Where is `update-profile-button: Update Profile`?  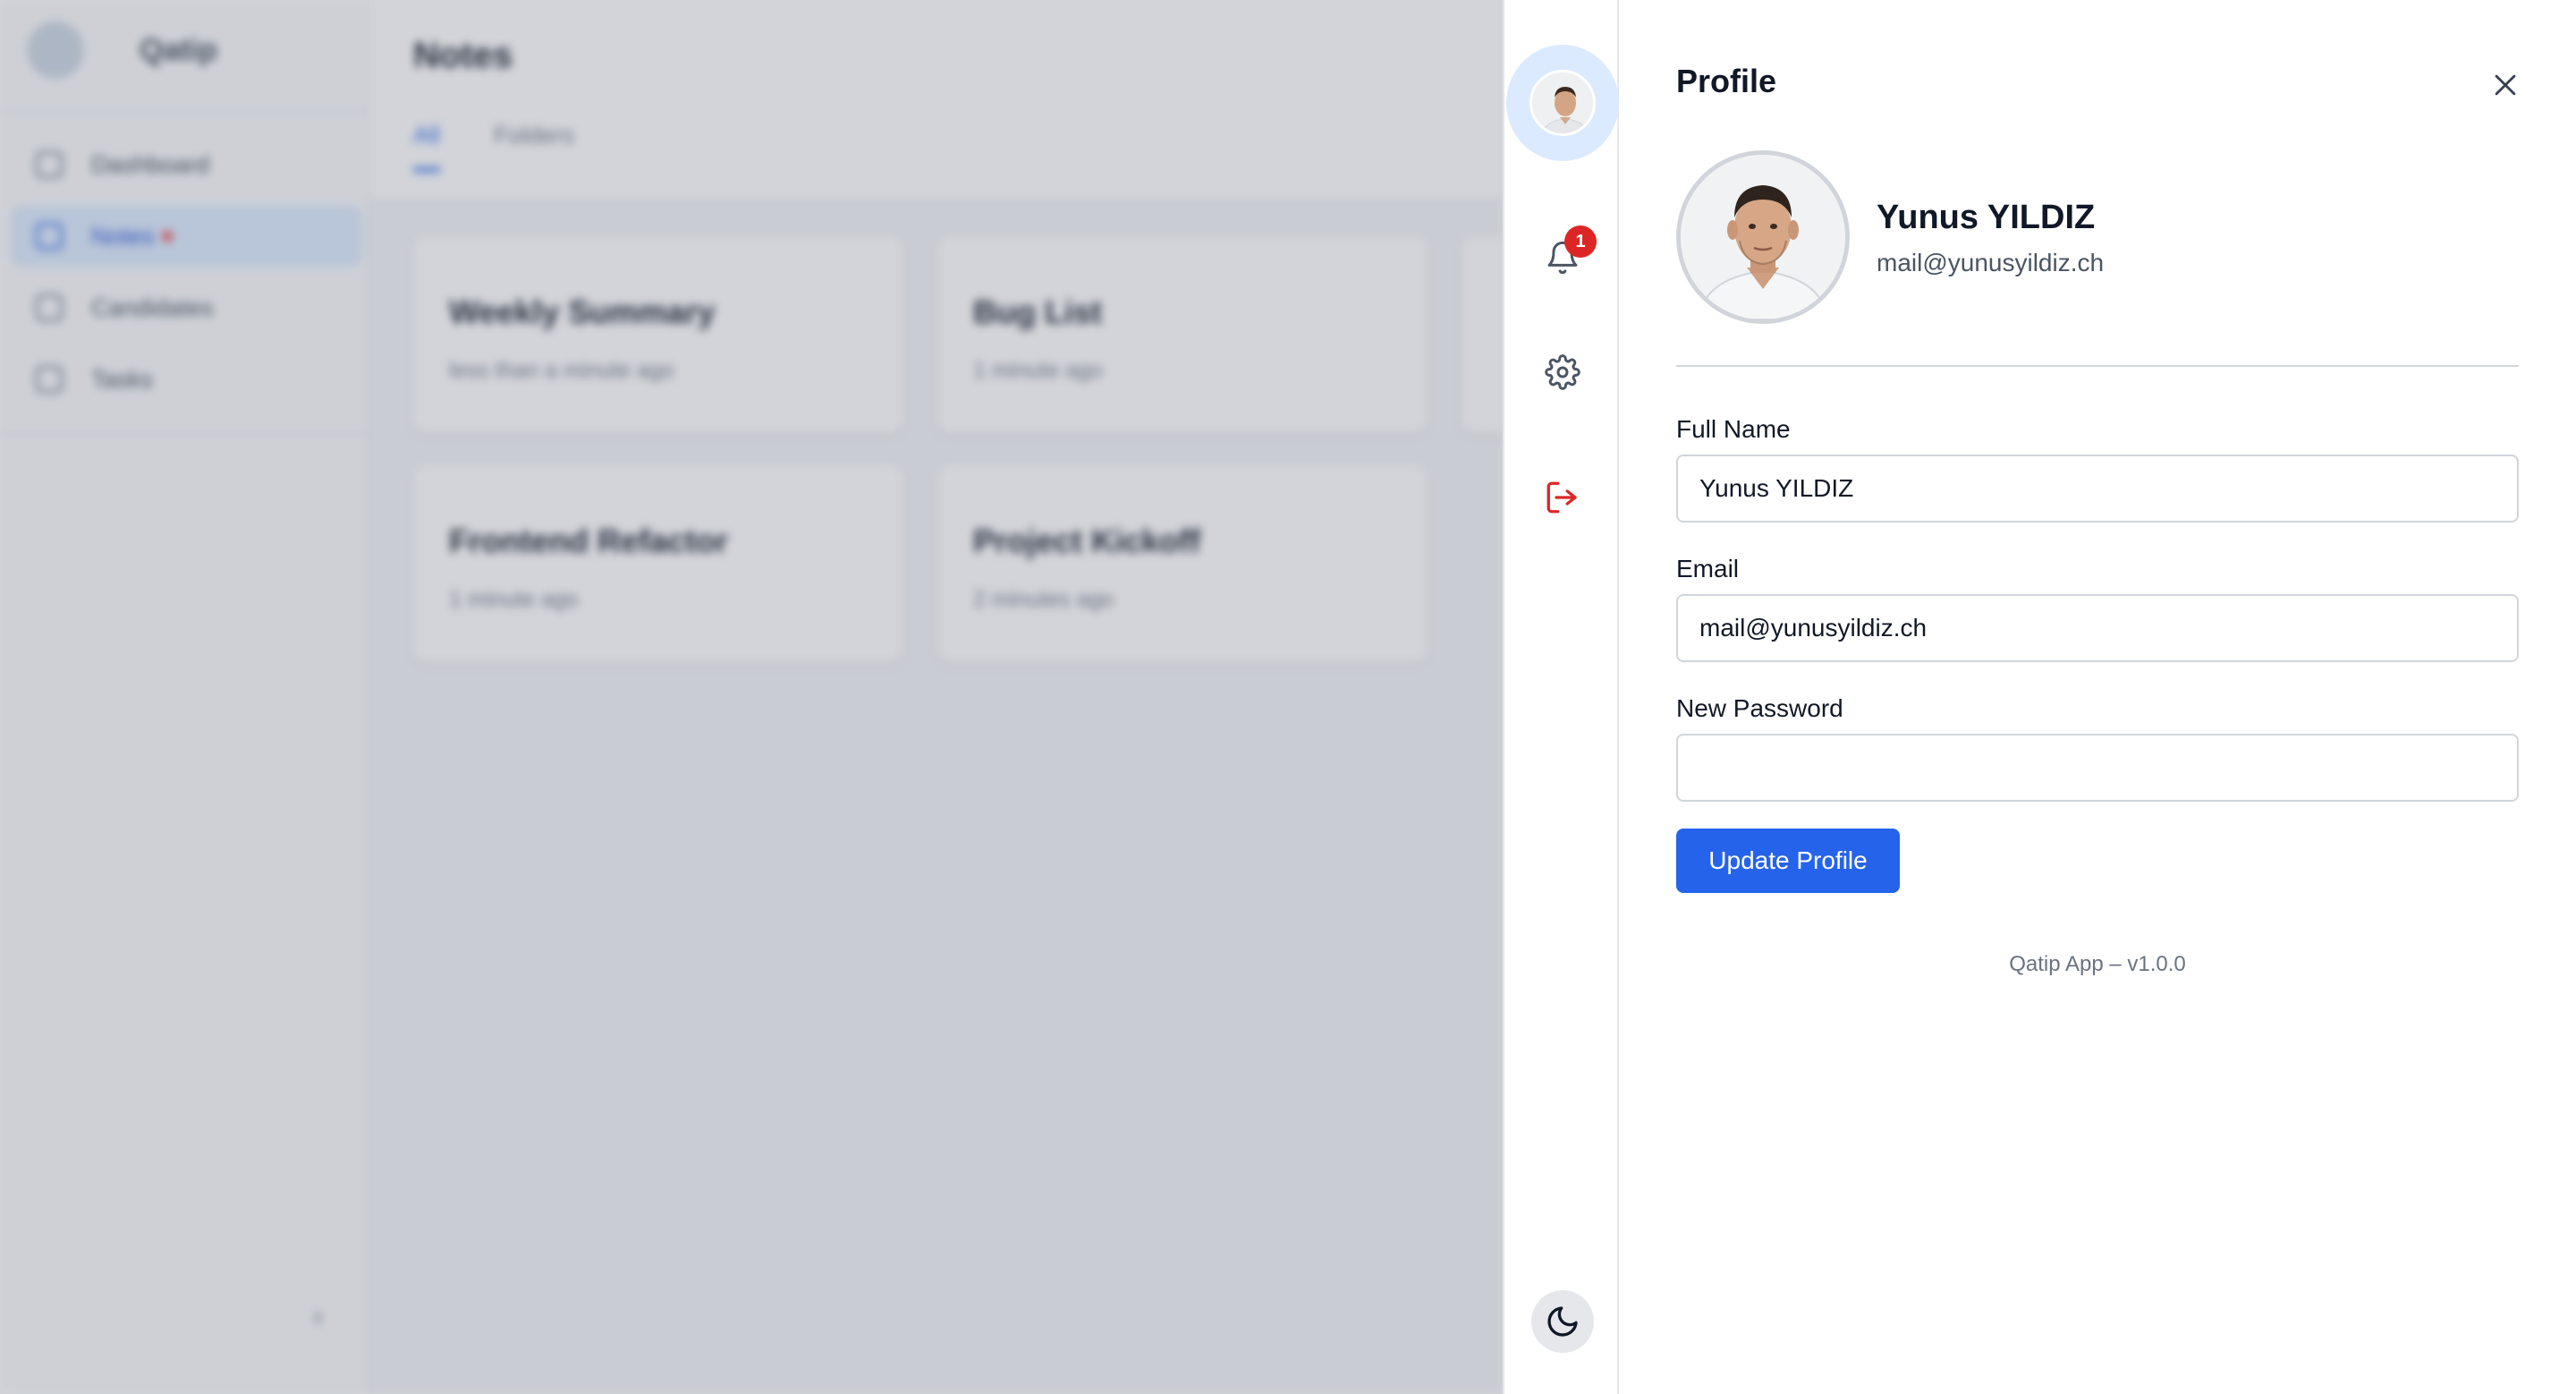
update-profile-button: Update Profile is located at coordinates (1788, 861).